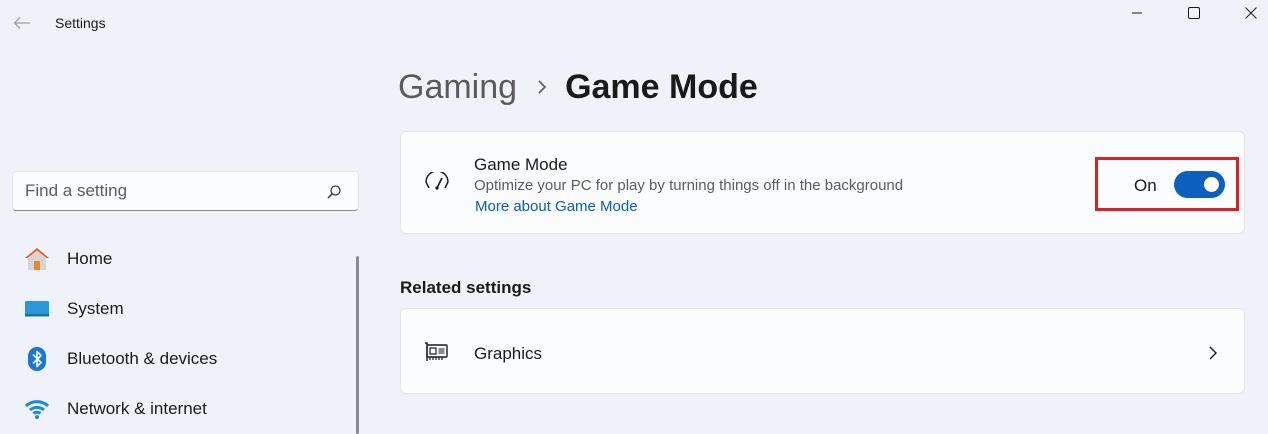  I want to click on back-button, so click(22, 23).